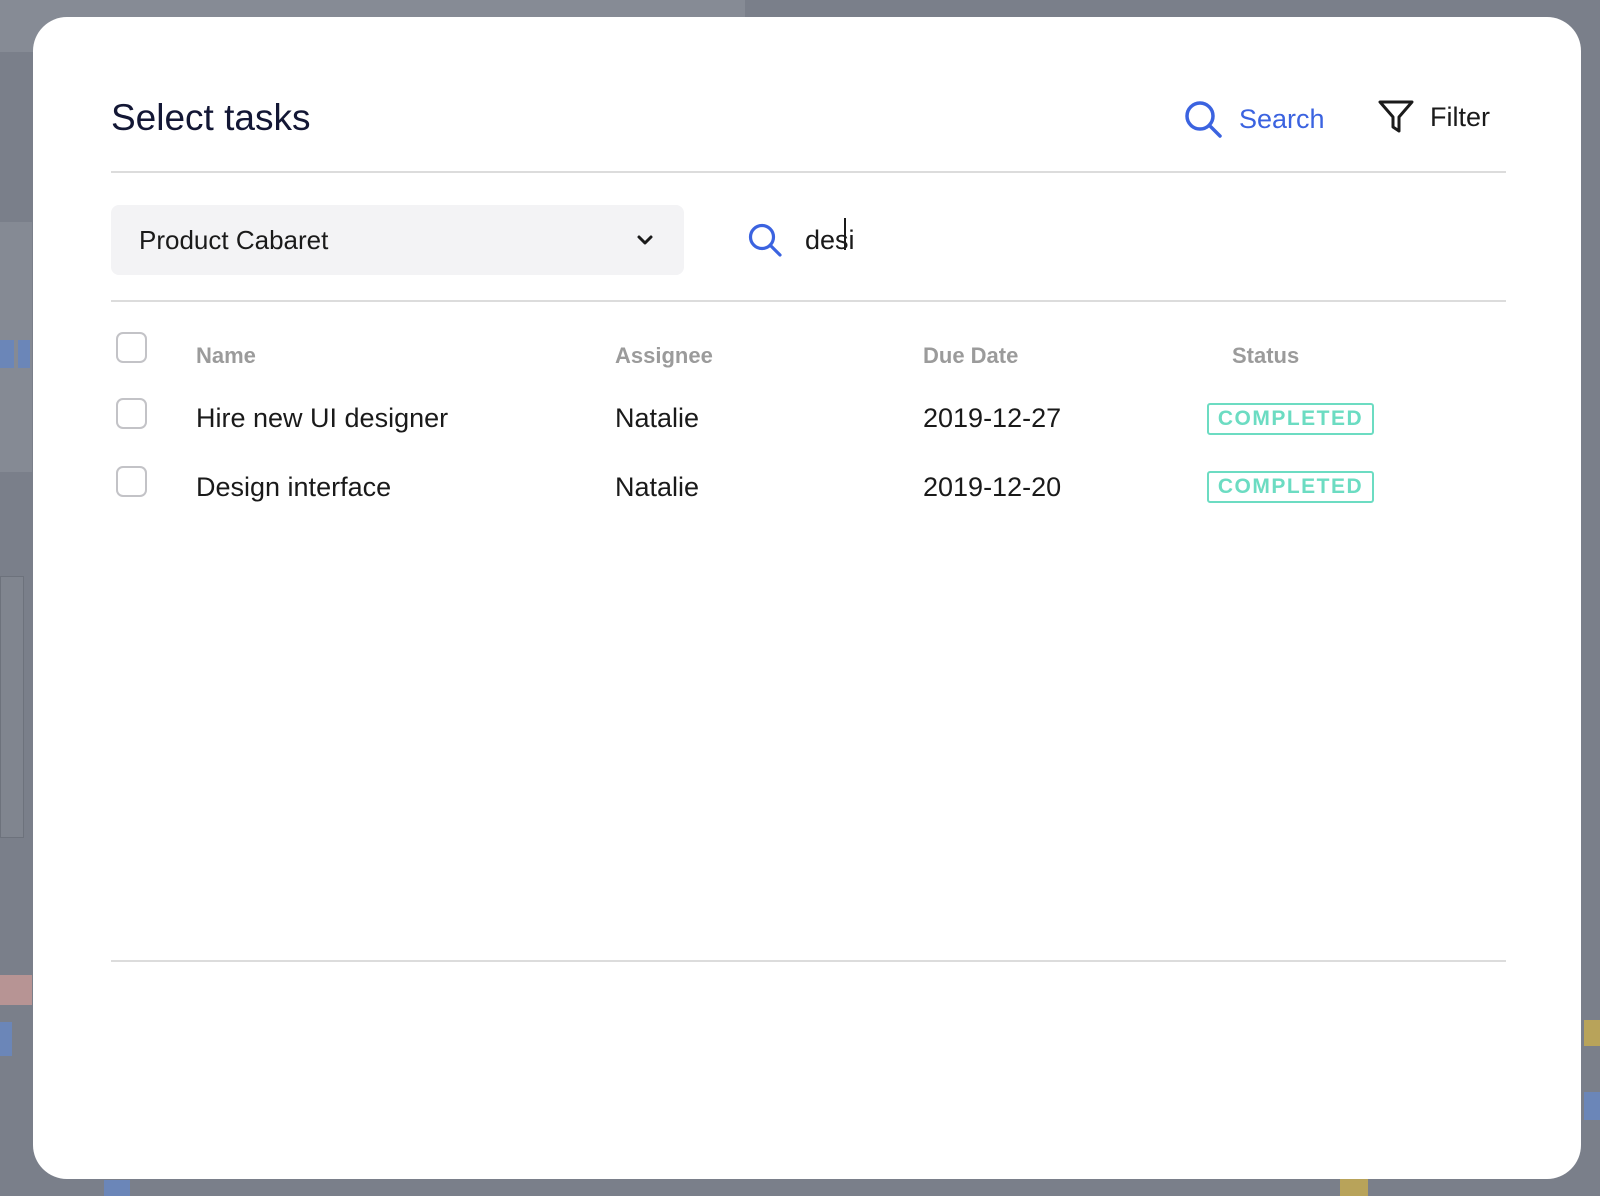 The height and width of the screenshot is (1196, 1600). What do you see at coordinates (1265, 356) in the screenshot?
I see `column-header-status: Status` at bounding box center [1265, 356].